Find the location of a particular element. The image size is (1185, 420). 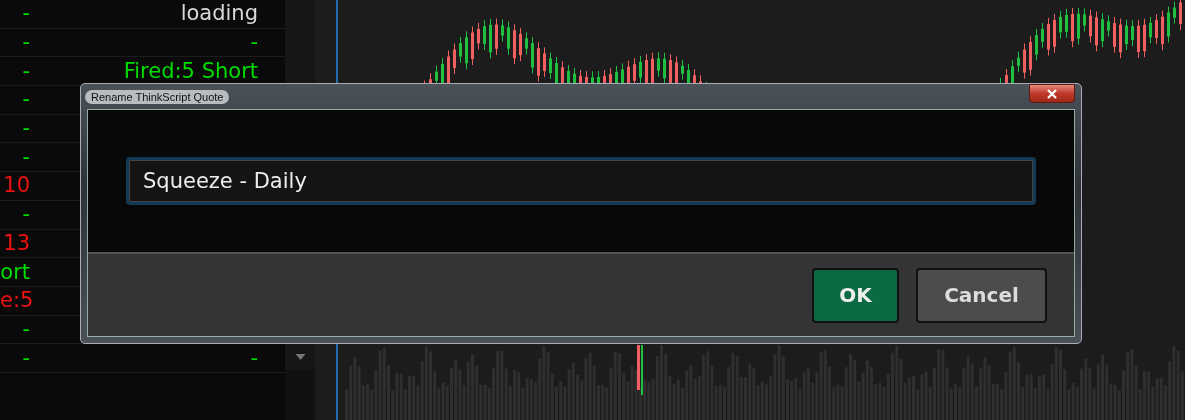

close-button is located at coordinates (1052, 93).